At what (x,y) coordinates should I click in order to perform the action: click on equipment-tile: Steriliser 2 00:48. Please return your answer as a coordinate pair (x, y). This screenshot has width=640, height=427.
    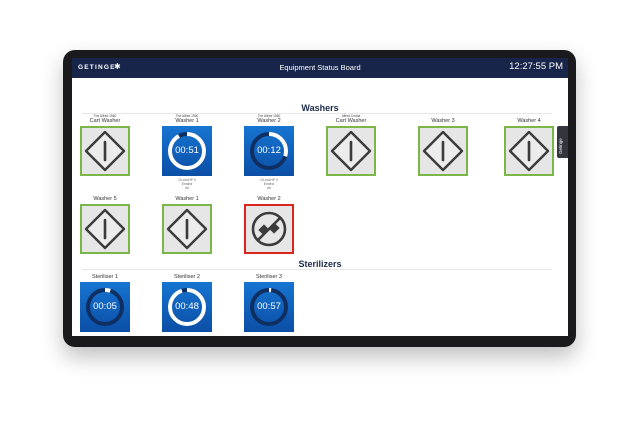
    Looking at the image, I should click on (187, 303).